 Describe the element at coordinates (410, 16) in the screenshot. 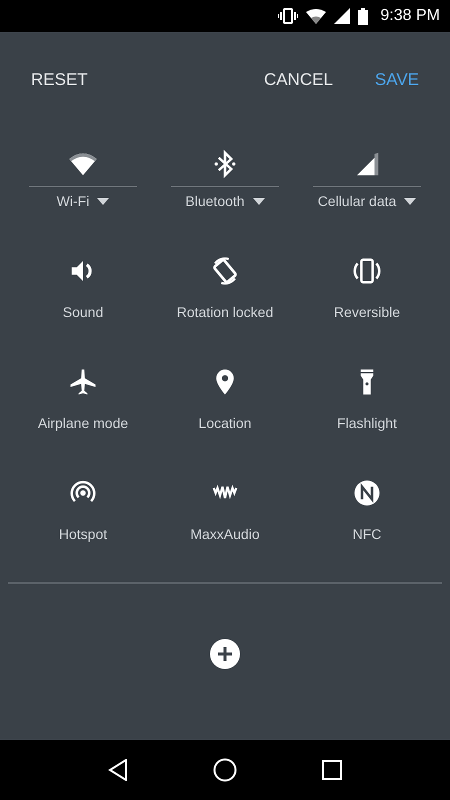

I see `clock-time: 9:38 PM` at that location.